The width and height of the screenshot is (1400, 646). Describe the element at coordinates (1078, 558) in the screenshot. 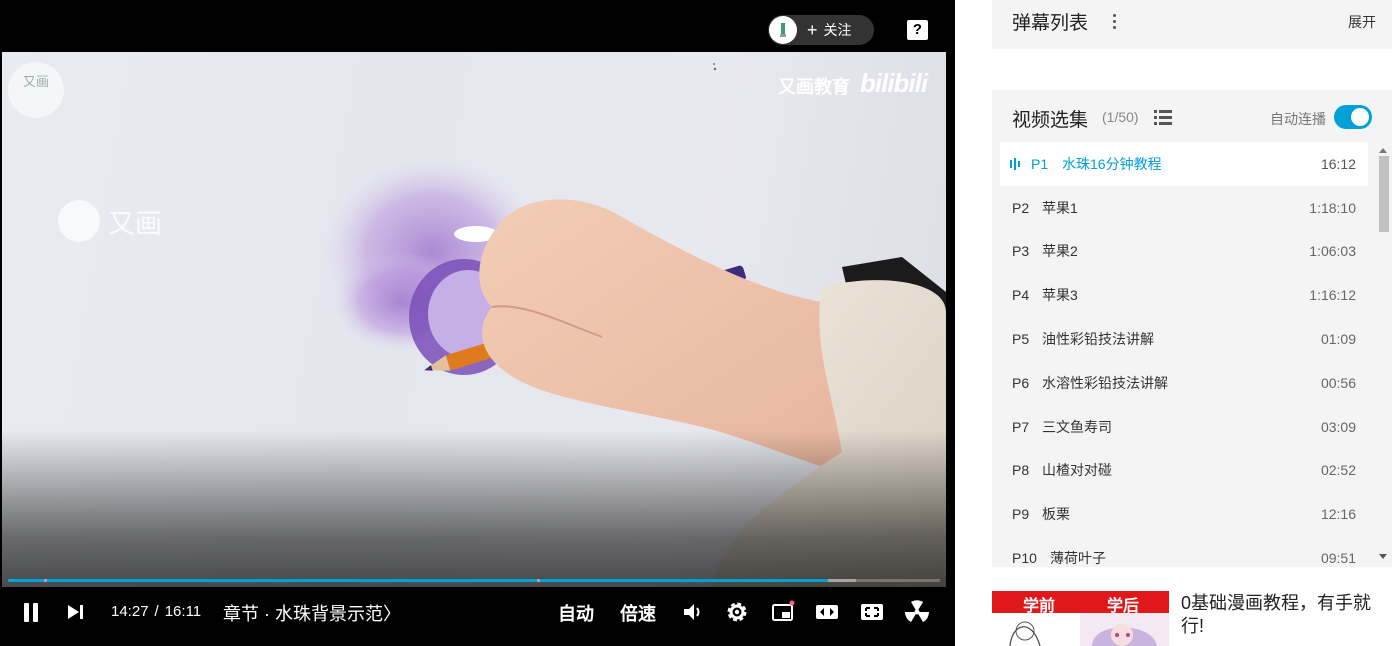

I see `episode-name: 薄荷叶子` at that location.